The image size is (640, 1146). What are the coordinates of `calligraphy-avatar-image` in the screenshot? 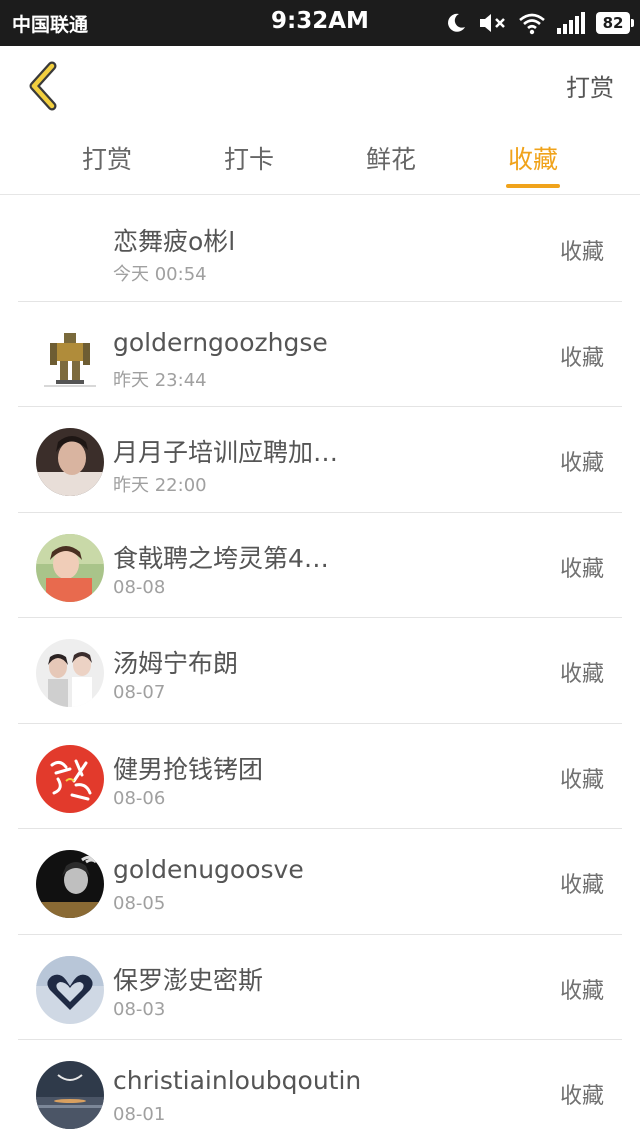 It's located at (70, 778).